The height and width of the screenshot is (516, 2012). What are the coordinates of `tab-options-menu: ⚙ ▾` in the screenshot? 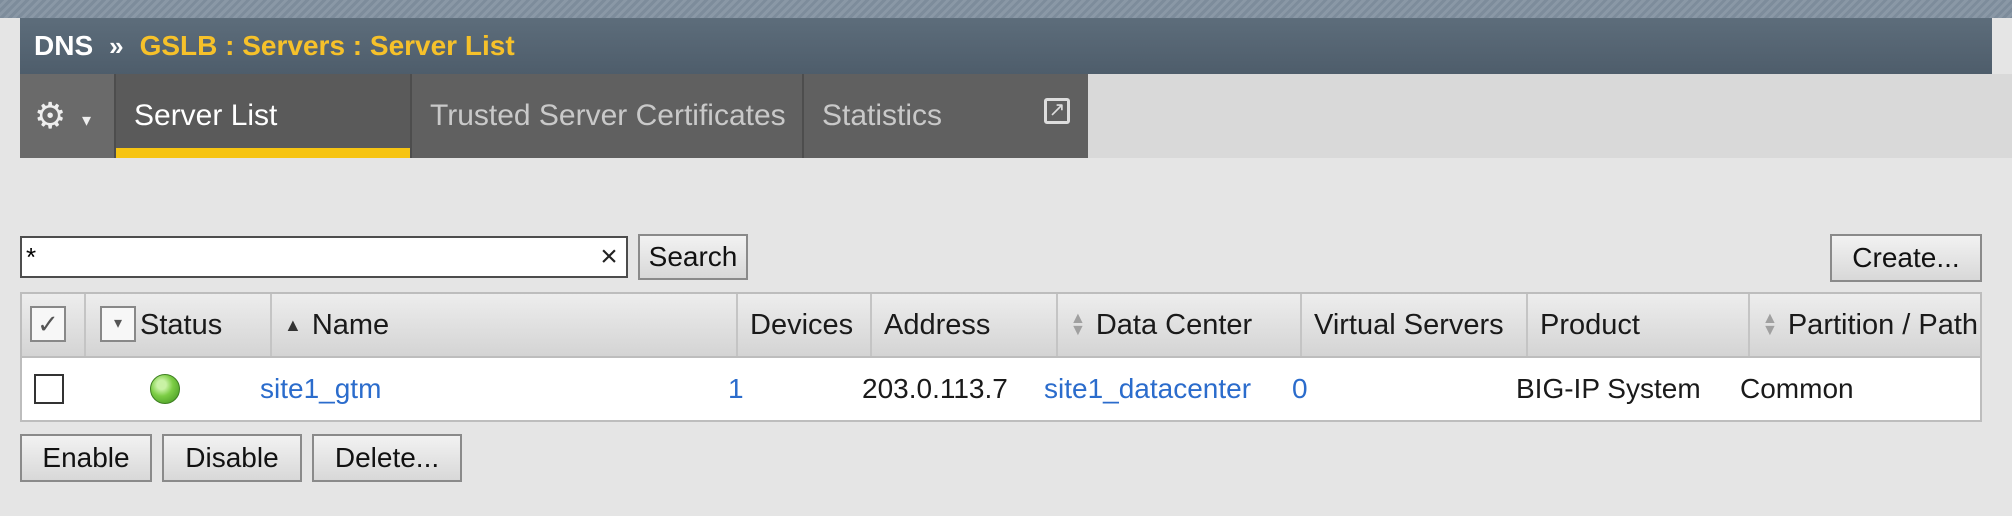 It's located at (68, 116).